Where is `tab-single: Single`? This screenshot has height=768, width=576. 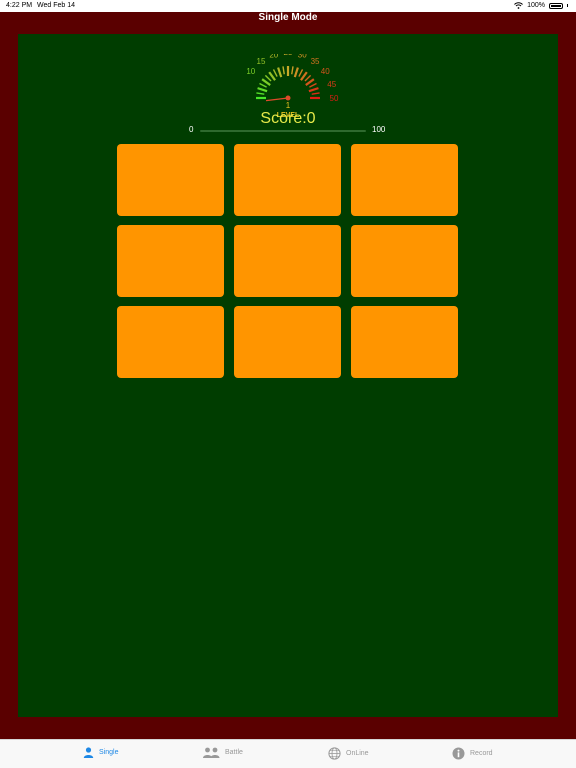 tab-single: Single is located at coordinates (100, 752).